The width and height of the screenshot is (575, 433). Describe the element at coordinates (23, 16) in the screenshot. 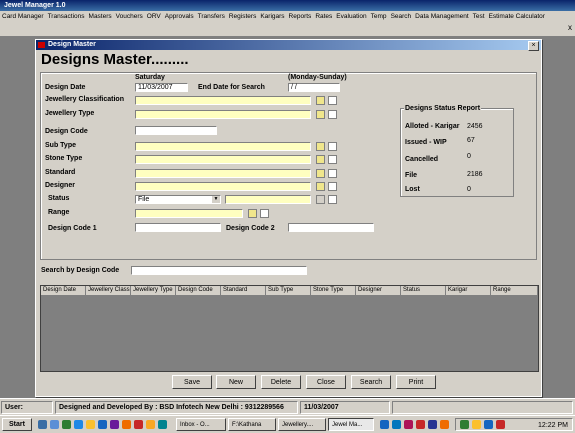

I see `menu-card-manager: Card Manager` at that location.